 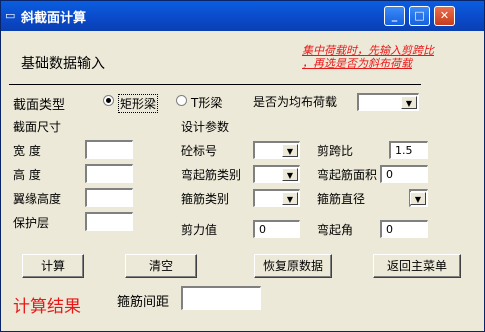 What do you see at coordinates (138, 103) in the screenshot?
I see `radio-rect-label: 矩形梁` at bounding box center [138, 103].